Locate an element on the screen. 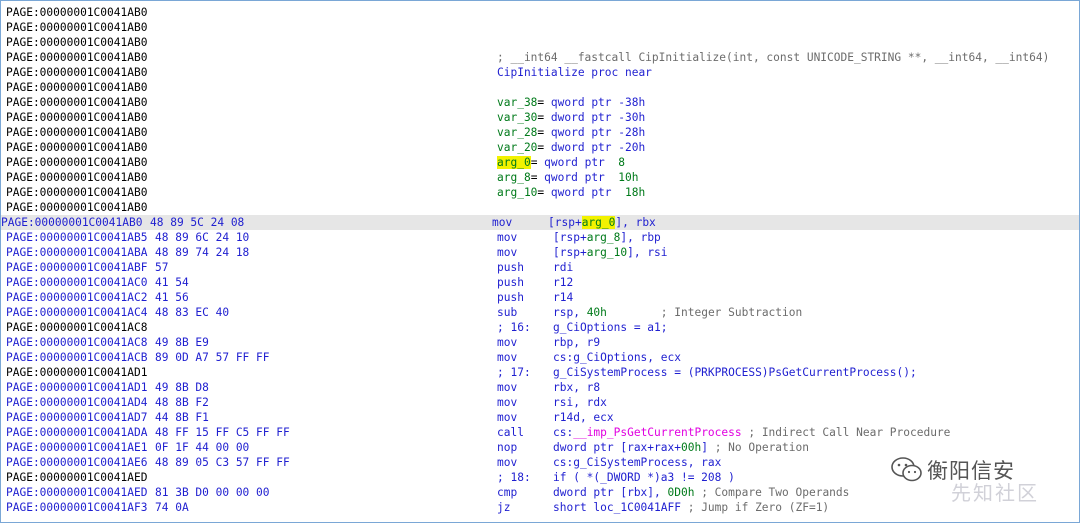 The image size is (1080, 523). token: ] is located at coordinates (708, 447).